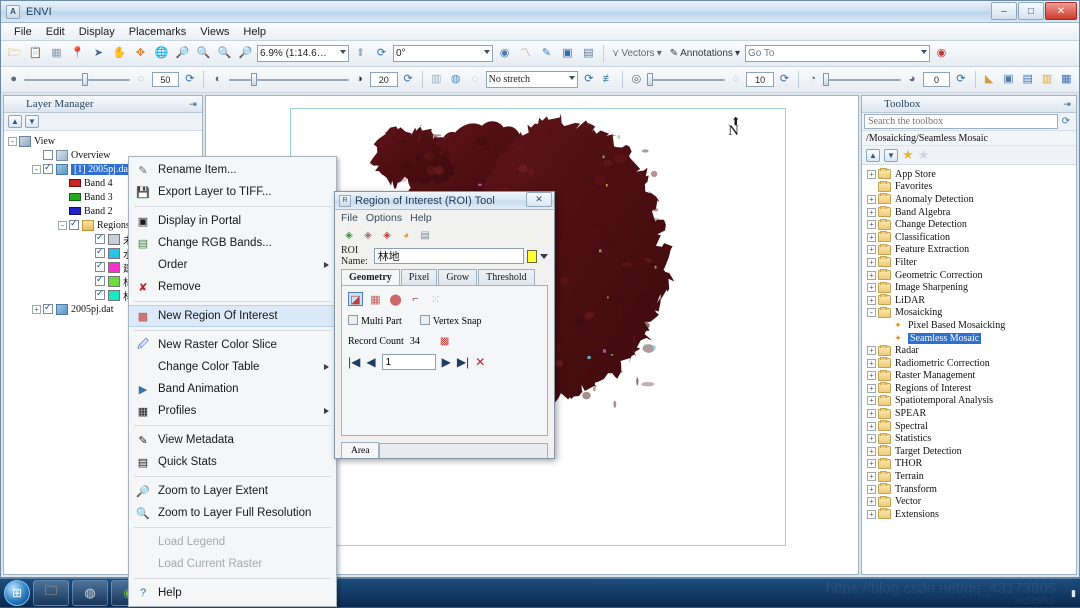 The width and height of the screenshot is (1080, 608). What do you see at coordinates (104, 141) in the screenshot?
I see `layer-tree-item: - View` at bounding box center [104, 141].